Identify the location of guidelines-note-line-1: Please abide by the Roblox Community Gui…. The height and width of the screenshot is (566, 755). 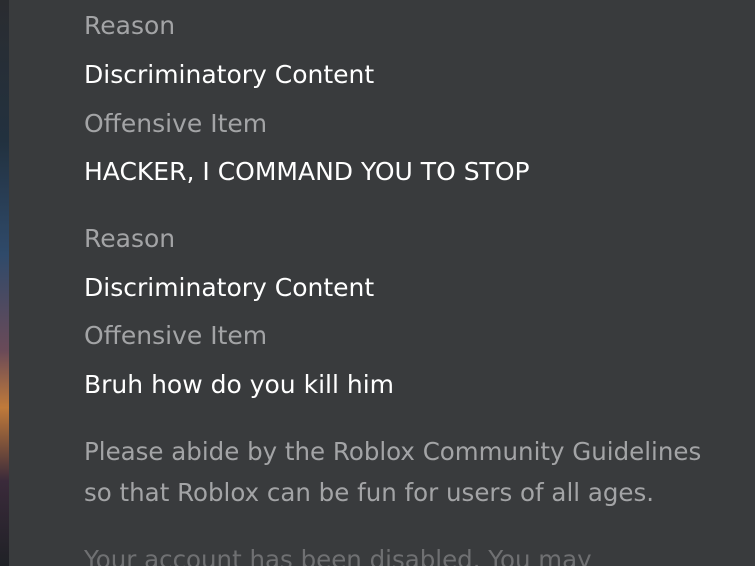
(393, 451).